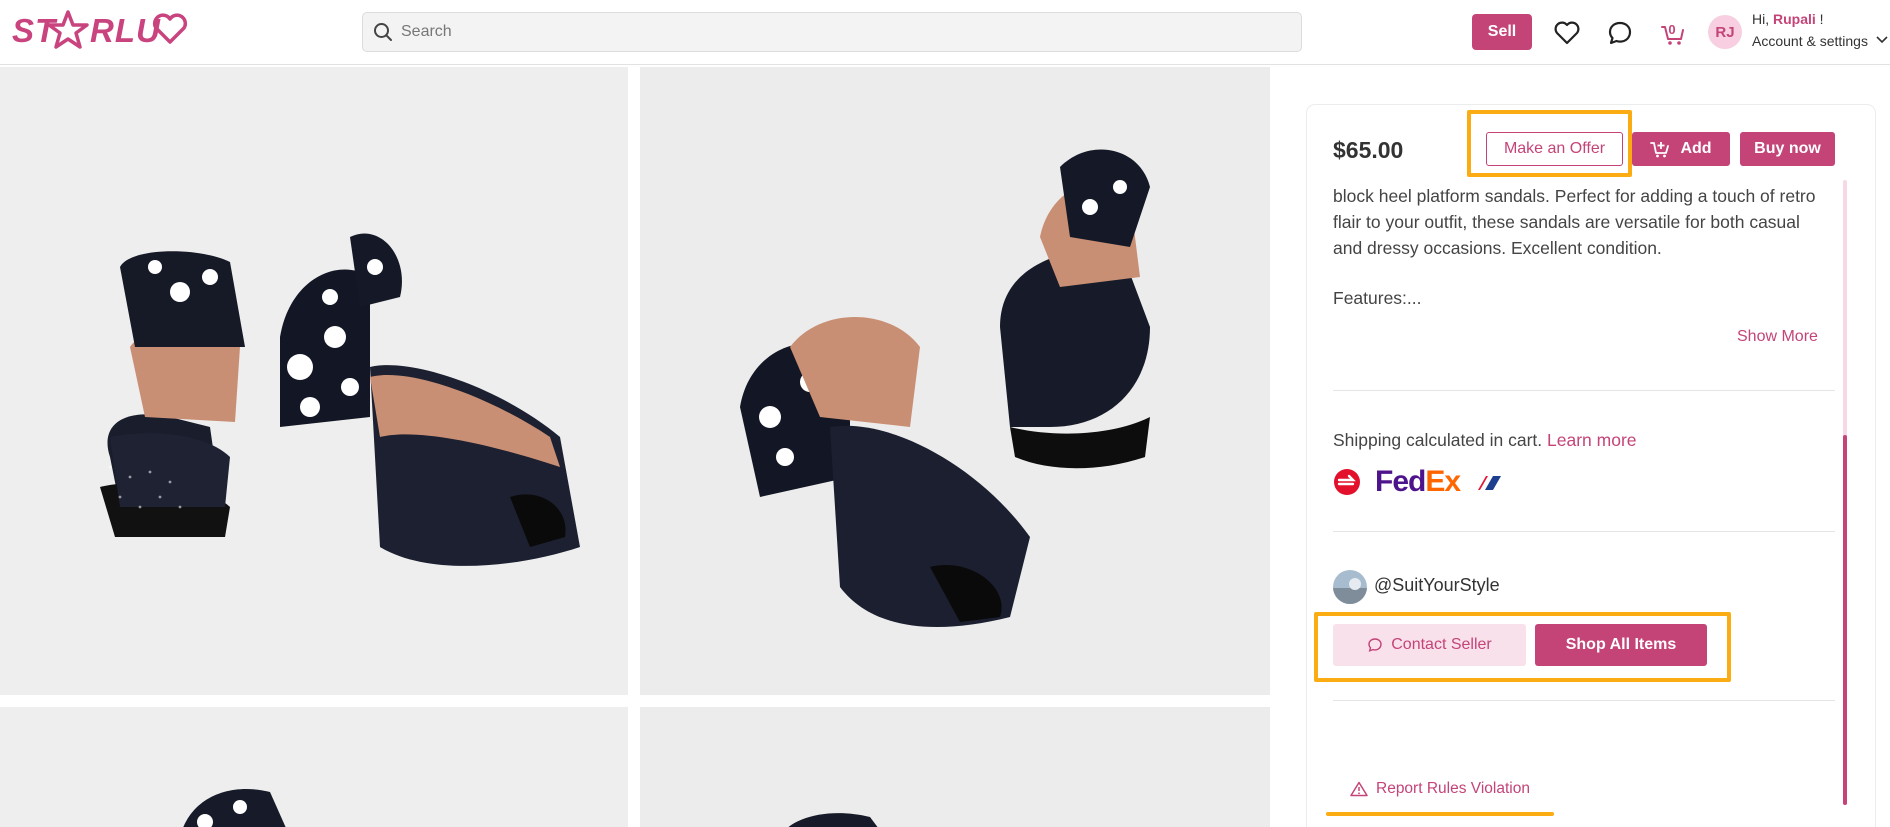  I want to click on highlight-seller-actions, so click(1522, 647).